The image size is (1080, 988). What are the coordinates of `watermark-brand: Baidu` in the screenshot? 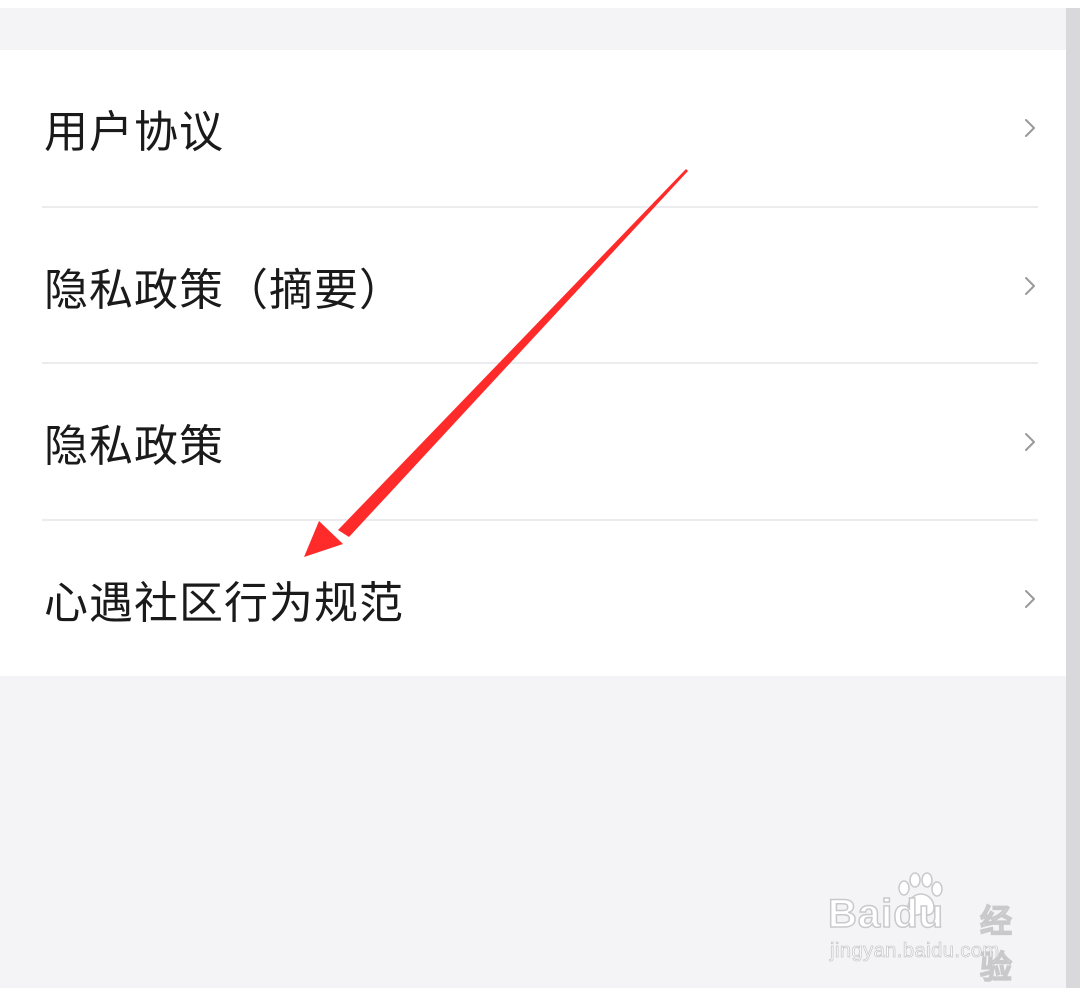 It's located at (886, 914).